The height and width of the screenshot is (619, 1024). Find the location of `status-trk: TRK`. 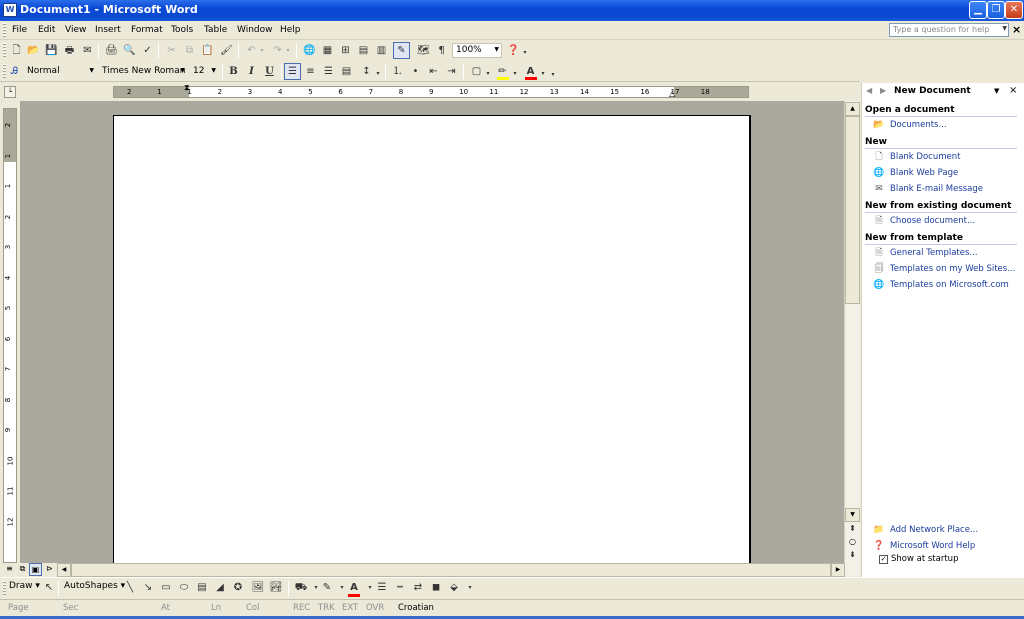

status-trk: TRK is located at coordinates (326, 608).